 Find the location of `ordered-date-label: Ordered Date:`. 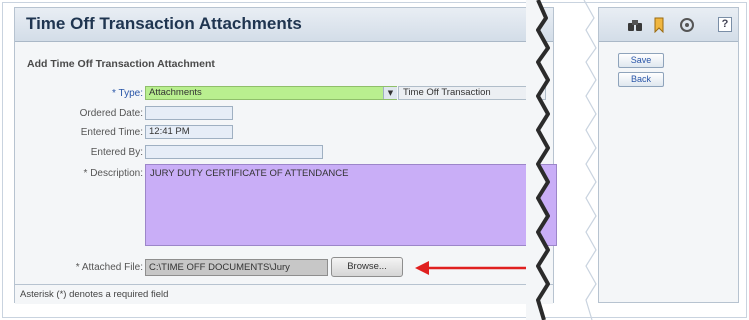

ordered-date-label: Ordered Date: is located at coordinates (111, 113).